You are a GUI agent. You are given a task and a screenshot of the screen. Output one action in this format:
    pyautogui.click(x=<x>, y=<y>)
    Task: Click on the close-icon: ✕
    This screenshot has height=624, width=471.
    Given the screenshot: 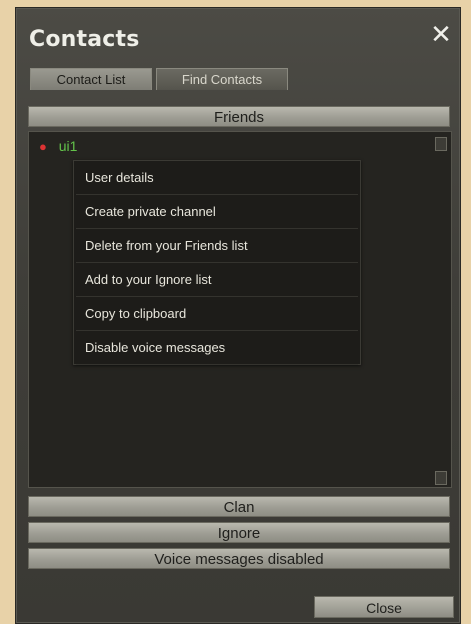 What is the action you would take?
    pyautogui.click(x=441, y=35)
    